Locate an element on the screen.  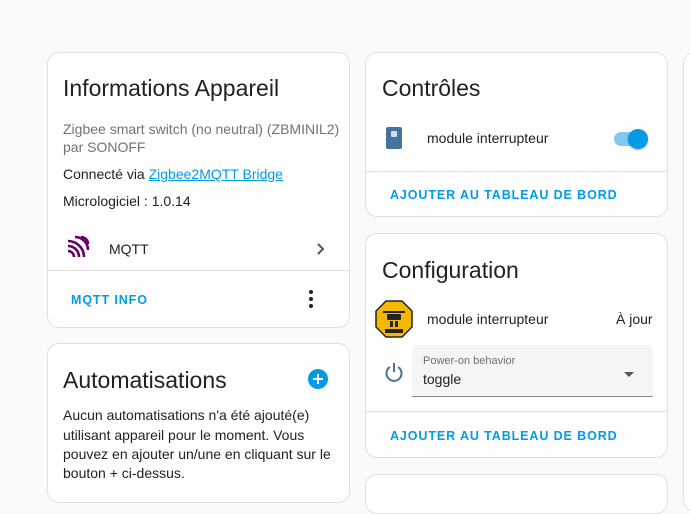
switch-entity-name: module interrupteur is located at coordinates (488, 138).